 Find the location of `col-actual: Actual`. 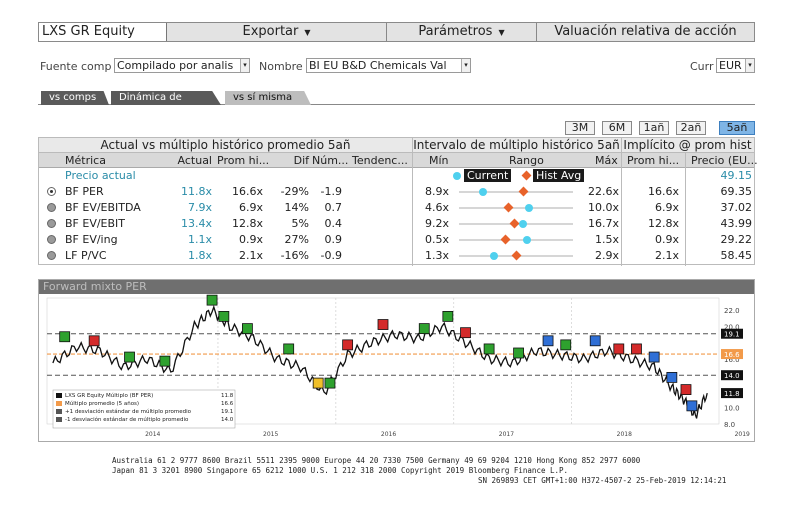

col-actual: Actual is located at coordinates (188, 160).